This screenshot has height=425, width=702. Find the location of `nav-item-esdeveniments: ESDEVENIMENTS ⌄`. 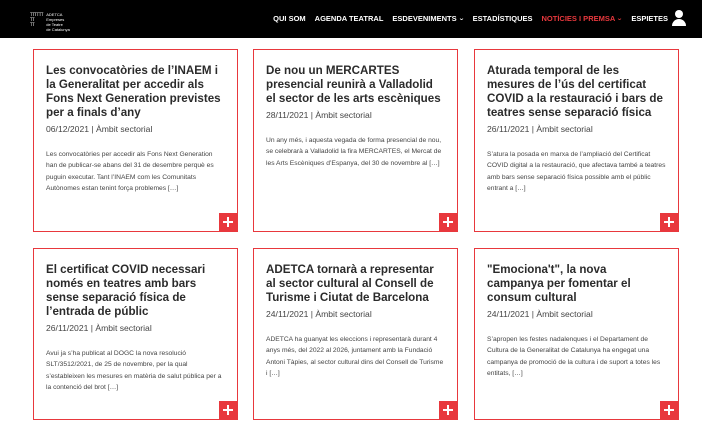

nav-item-esdeveniments: ESDEVENIMENTS ⌄ is located at coordinates (428, 18).